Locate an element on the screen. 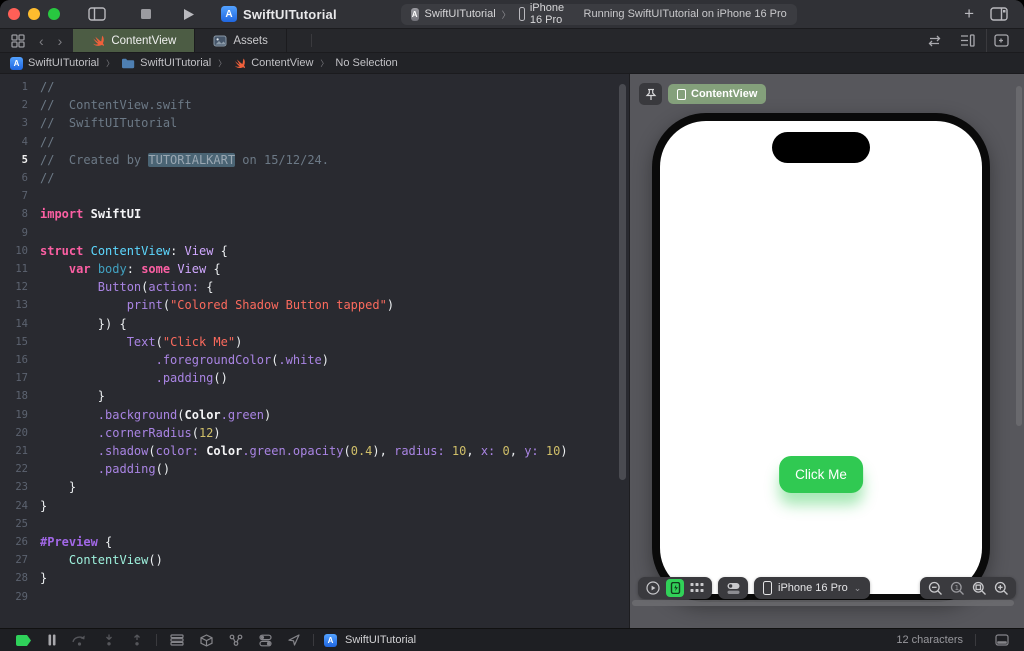  memory-graph-icon is located at coordinates (206, 640).